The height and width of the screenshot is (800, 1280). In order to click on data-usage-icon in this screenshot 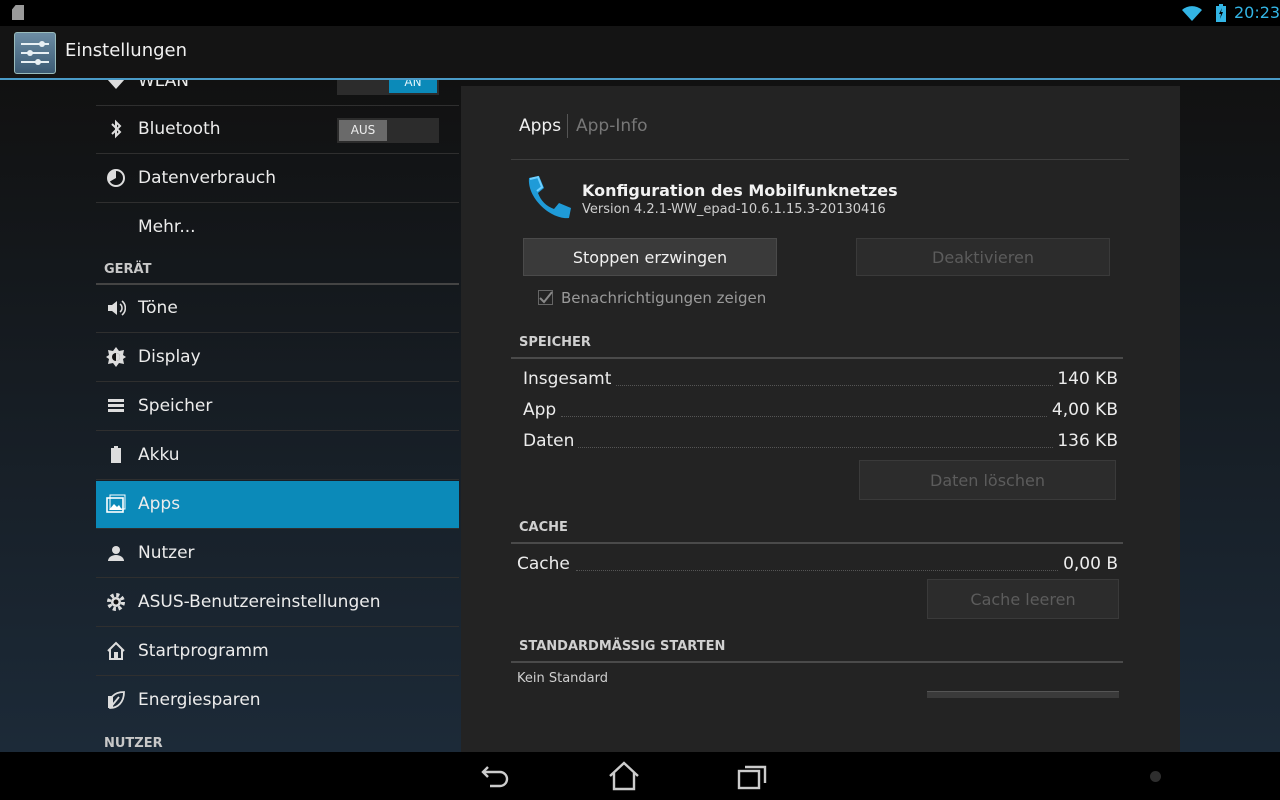, I will do `click(116, 178)`.